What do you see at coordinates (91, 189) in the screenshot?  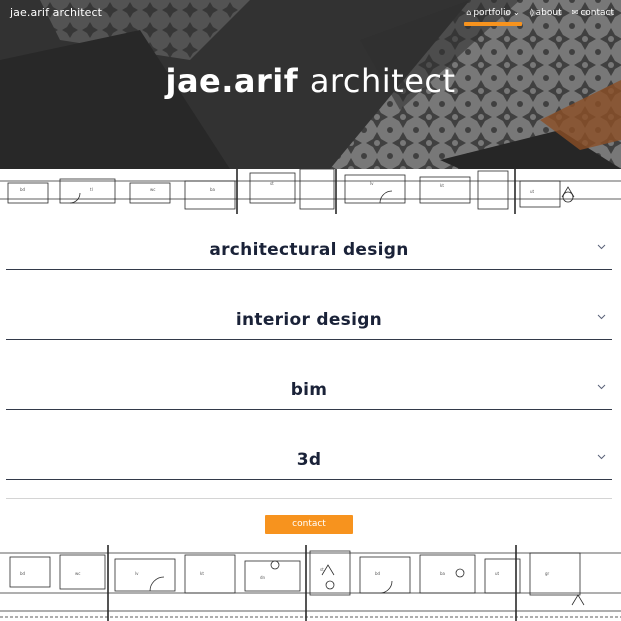 I see `svg-text: tl` at bounding box center [91, 189].